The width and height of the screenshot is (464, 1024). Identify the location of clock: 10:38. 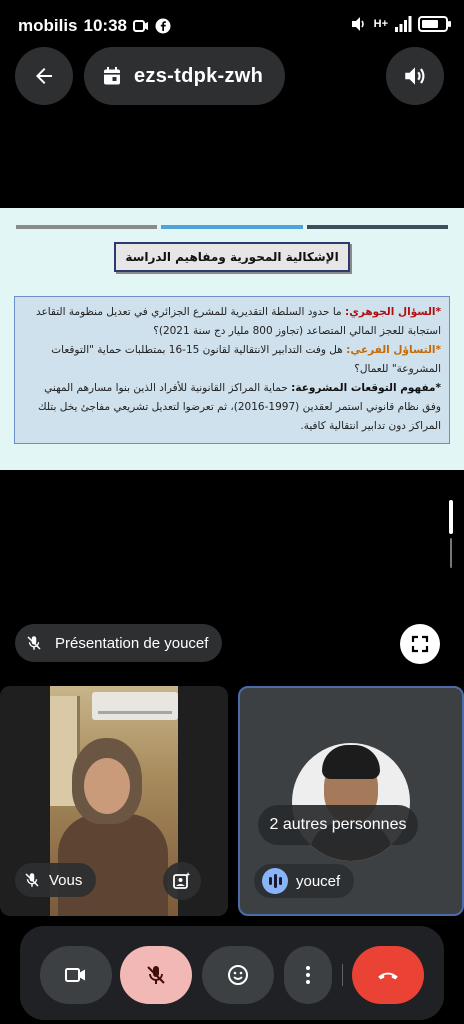
(105, 25).